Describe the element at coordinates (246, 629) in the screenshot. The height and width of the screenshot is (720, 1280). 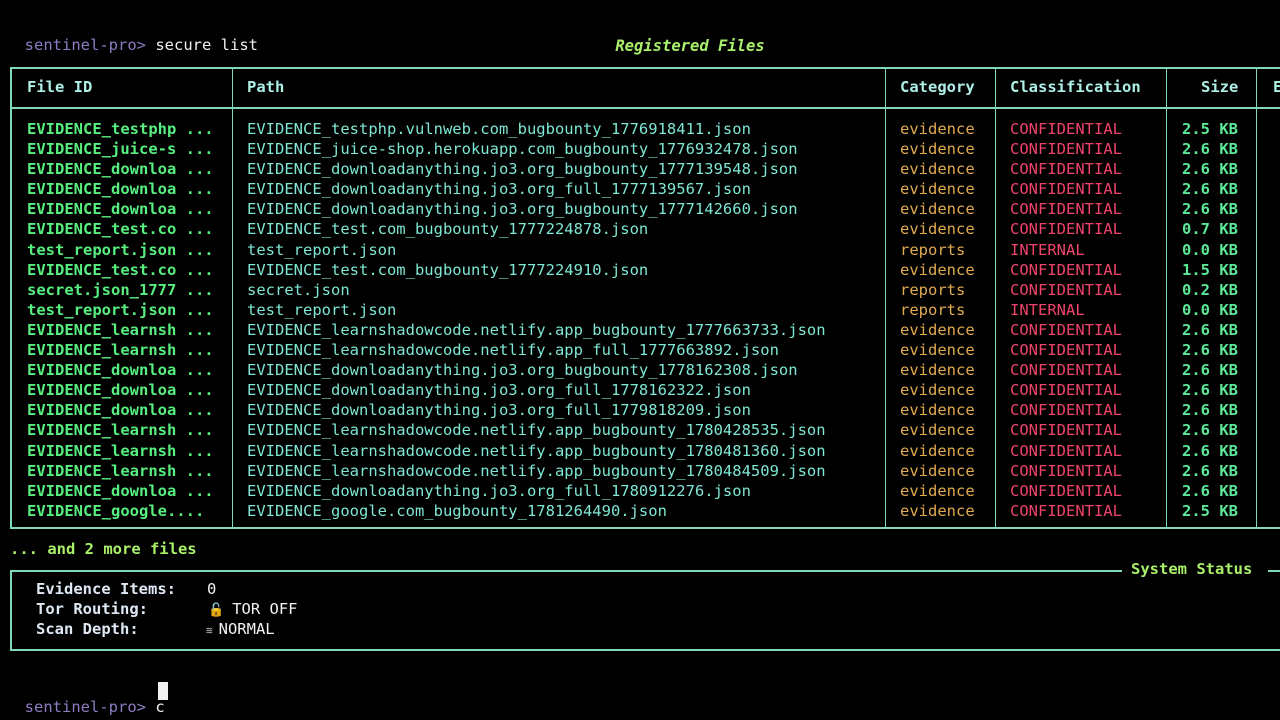
I see `scan-depth-value: NORMAL` at that location.